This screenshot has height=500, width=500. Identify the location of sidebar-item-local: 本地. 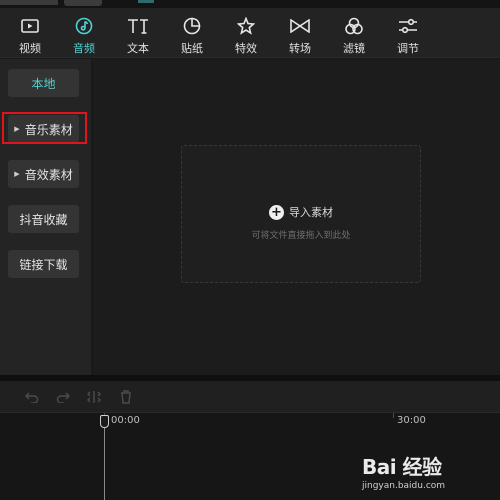
(43, 83).